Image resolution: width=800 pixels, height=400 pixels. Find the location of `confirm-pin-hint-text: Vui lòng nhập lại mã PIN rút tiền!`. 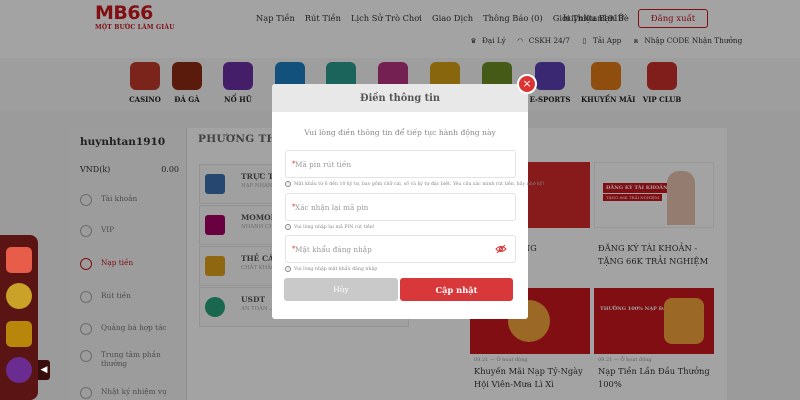

confirm-pin-hint-text: Vui lòng nhập lại mã PIN rút tiền! is located at coordinates (334, 227).